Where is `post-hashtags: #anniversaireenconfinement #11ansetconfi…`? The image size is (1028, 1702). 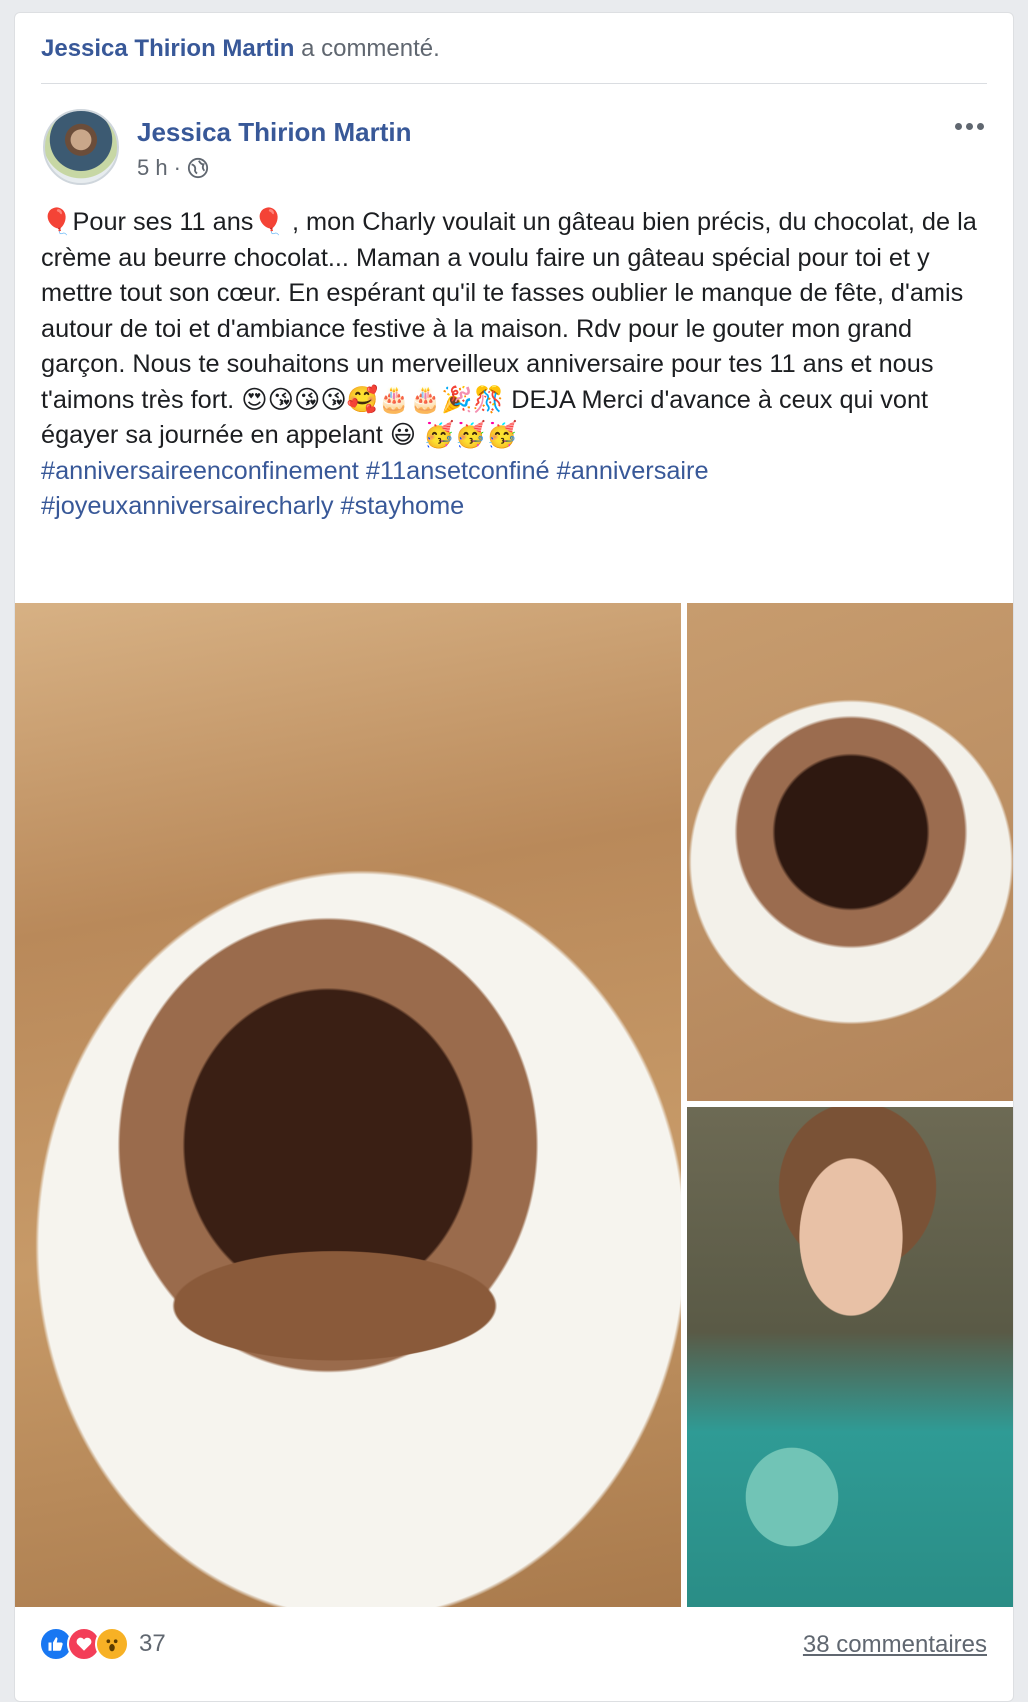 post-hashtags: #anniversaireenconfinement #11ansetconfi… is located at coordinates (375, 489).